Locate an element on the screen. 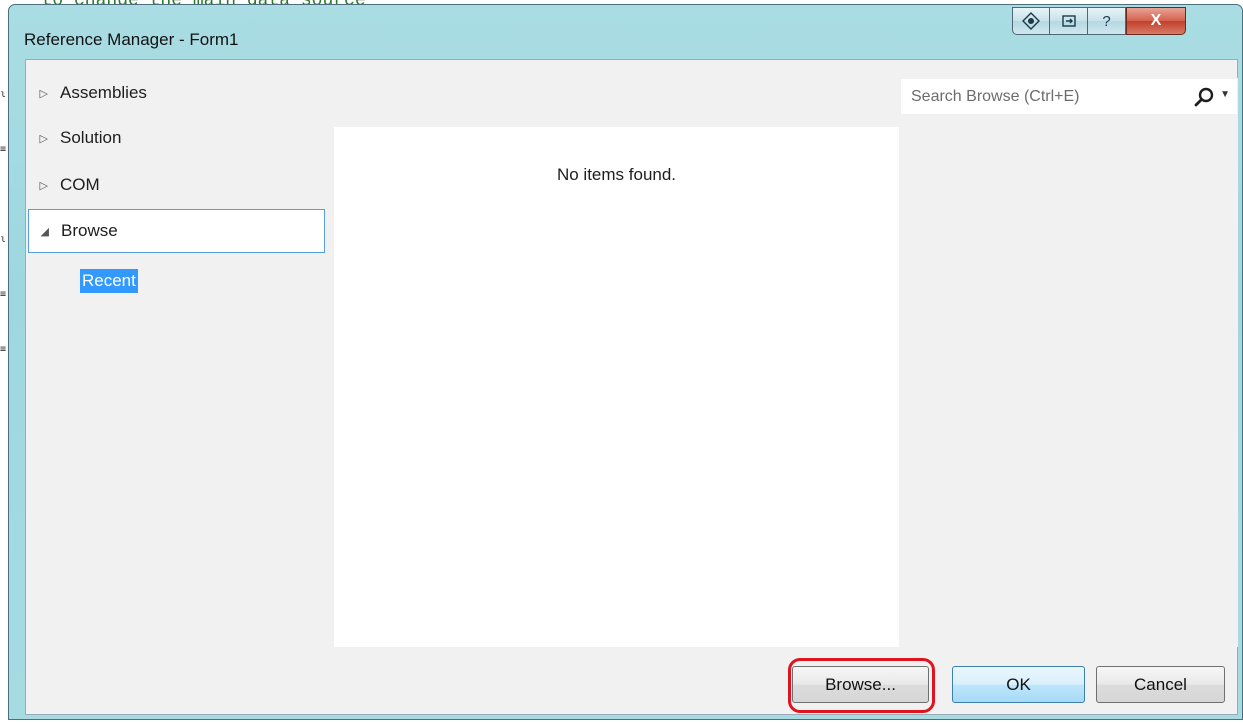 This screenshot has width=1243, height=723. title-bar: Reference Manager - Form1 ? X is located at coordinates (625, 32).